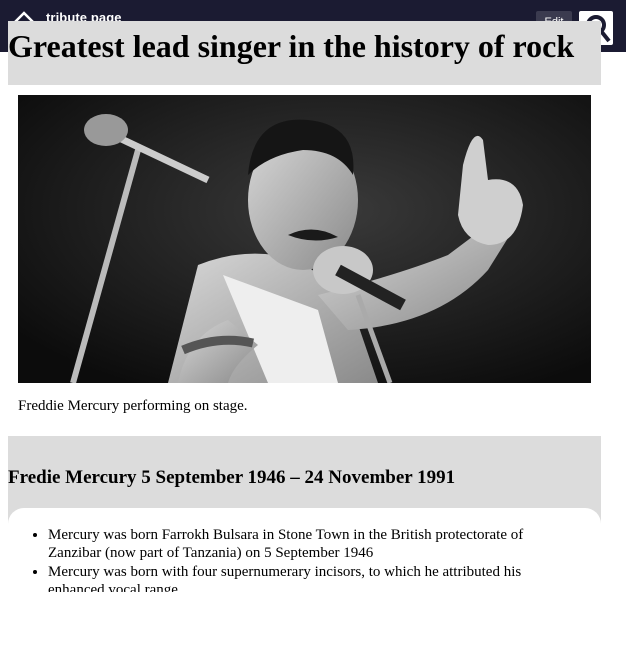 This screenshot has width=626, height=647. I want to click on photo-caption: Freddie Mercury performing on stage., so click(133, 406).